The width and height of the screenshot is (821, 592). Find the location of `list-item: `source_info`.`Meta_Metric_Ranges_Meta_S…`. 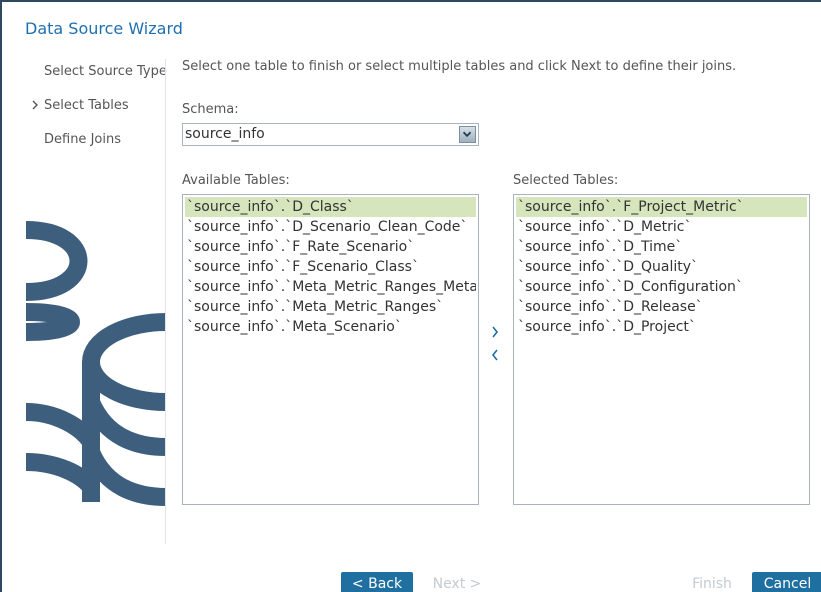

list-item: `source_info`.`Meta_Metric_Ranges_Meta_S… is located at coordinates (330, 287).